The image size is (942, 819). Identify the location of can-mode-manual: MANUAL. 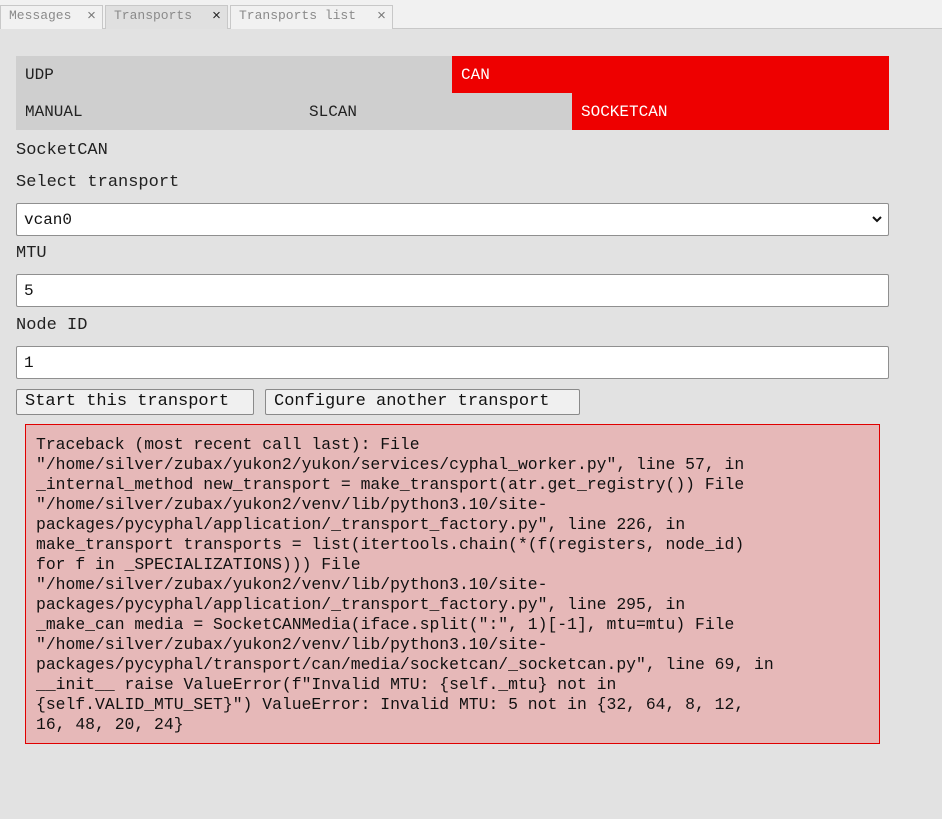
(158, 111).